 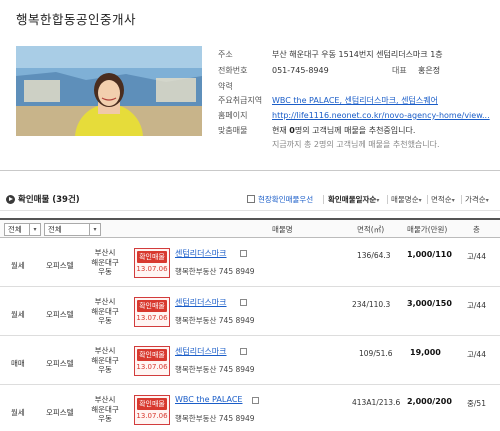 I want to click on sort-area-label: 면적순, so click(x=441, y=199).